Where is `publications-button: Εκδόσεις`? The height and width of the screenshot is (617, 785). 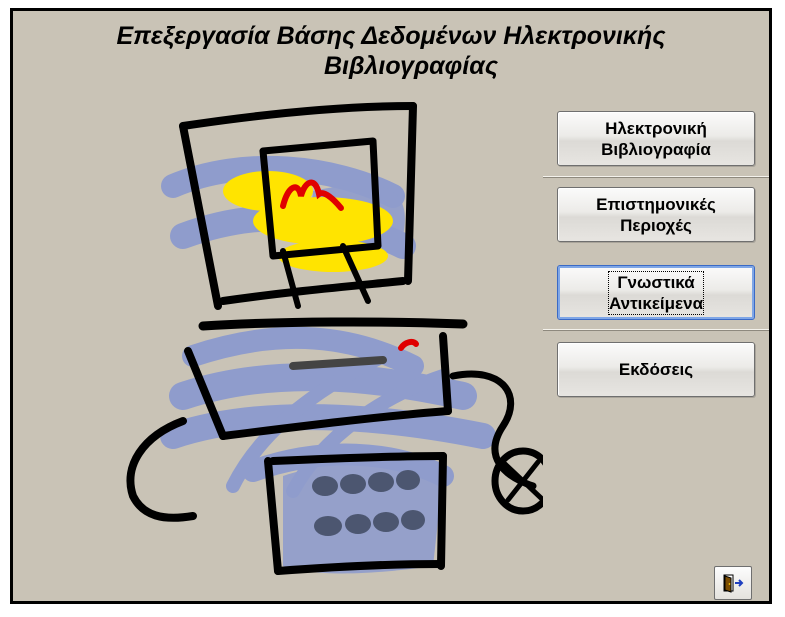 publications-button: Εκδόσεις is located at coordinates (656, 369).